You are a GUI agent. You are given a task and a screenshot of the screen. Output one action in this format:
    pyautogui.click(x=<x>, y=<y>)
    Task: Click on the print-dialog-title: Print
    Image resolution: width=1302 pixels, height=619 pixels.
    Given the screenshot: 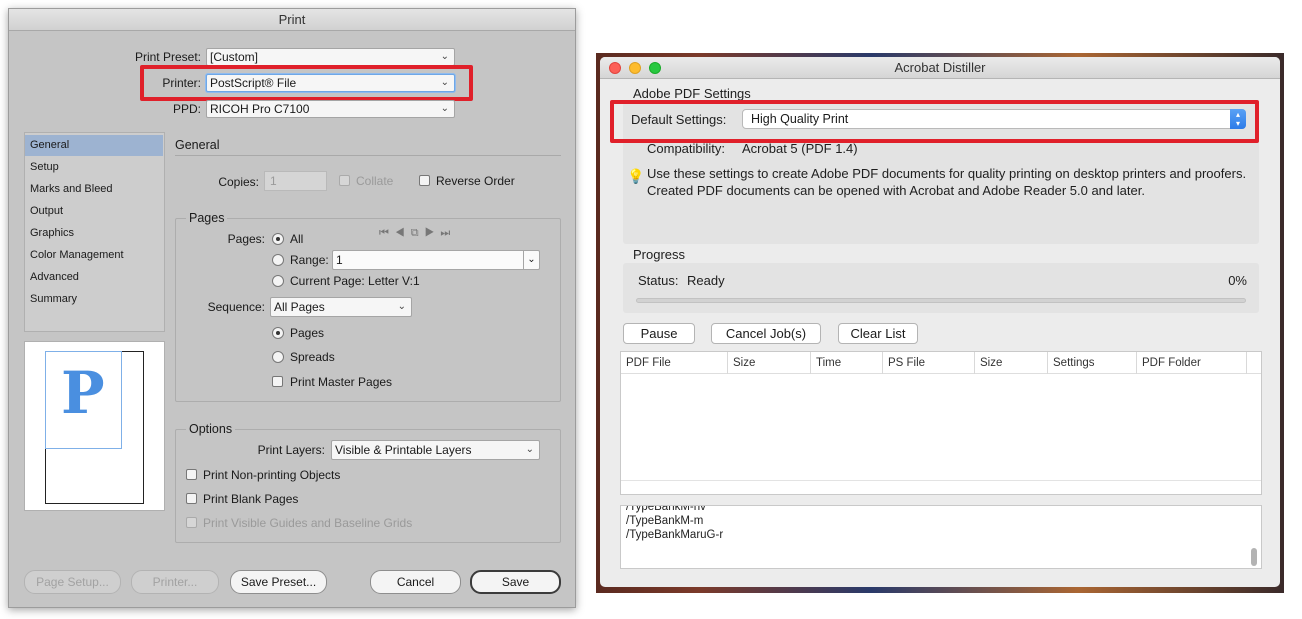 What is the action you would take?
    pyautogui.click(x=292, y=20)
    